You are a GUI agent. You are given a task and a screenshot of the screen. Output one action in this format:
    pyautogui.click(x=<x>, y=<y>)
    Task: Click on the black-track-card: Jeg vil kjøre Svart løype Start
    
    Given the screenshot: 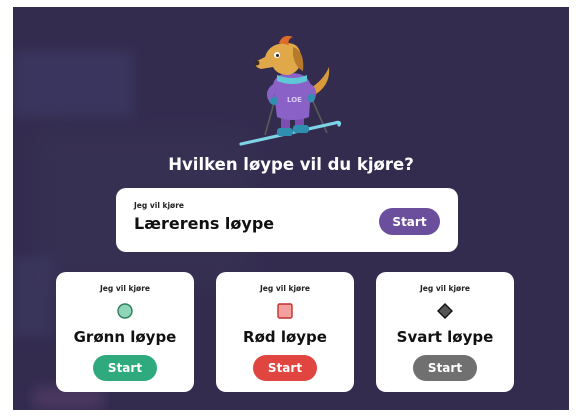 What is the action you would take?
    pyautogui.click(x=445, y=332)
    